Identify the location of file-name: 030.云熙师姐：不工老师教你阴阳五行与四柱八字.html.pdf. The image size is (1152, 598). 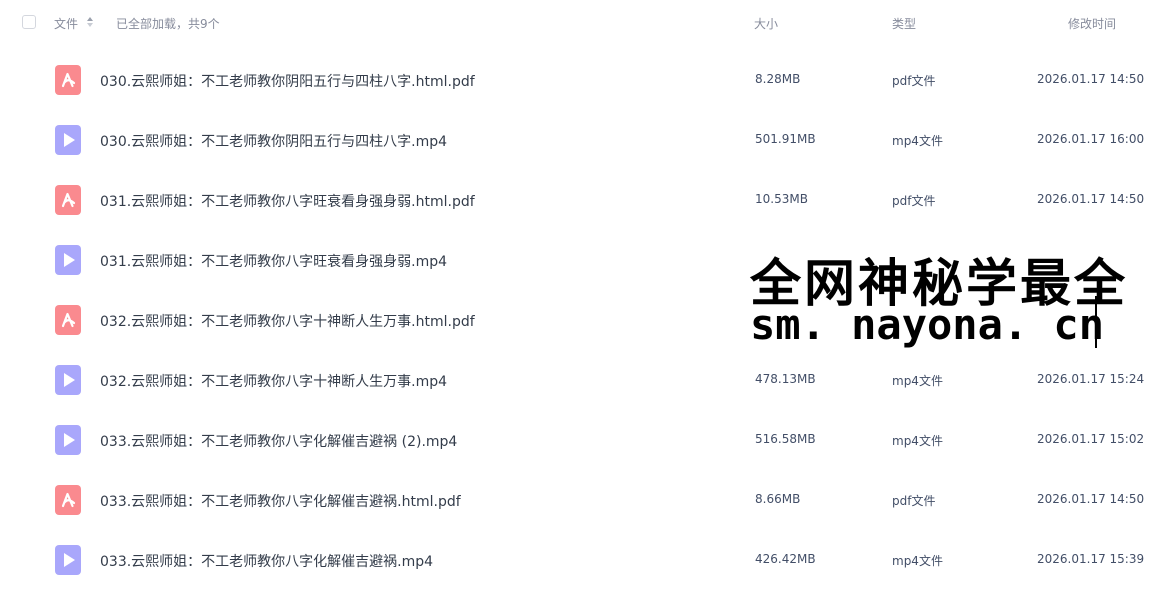
(287, 81).